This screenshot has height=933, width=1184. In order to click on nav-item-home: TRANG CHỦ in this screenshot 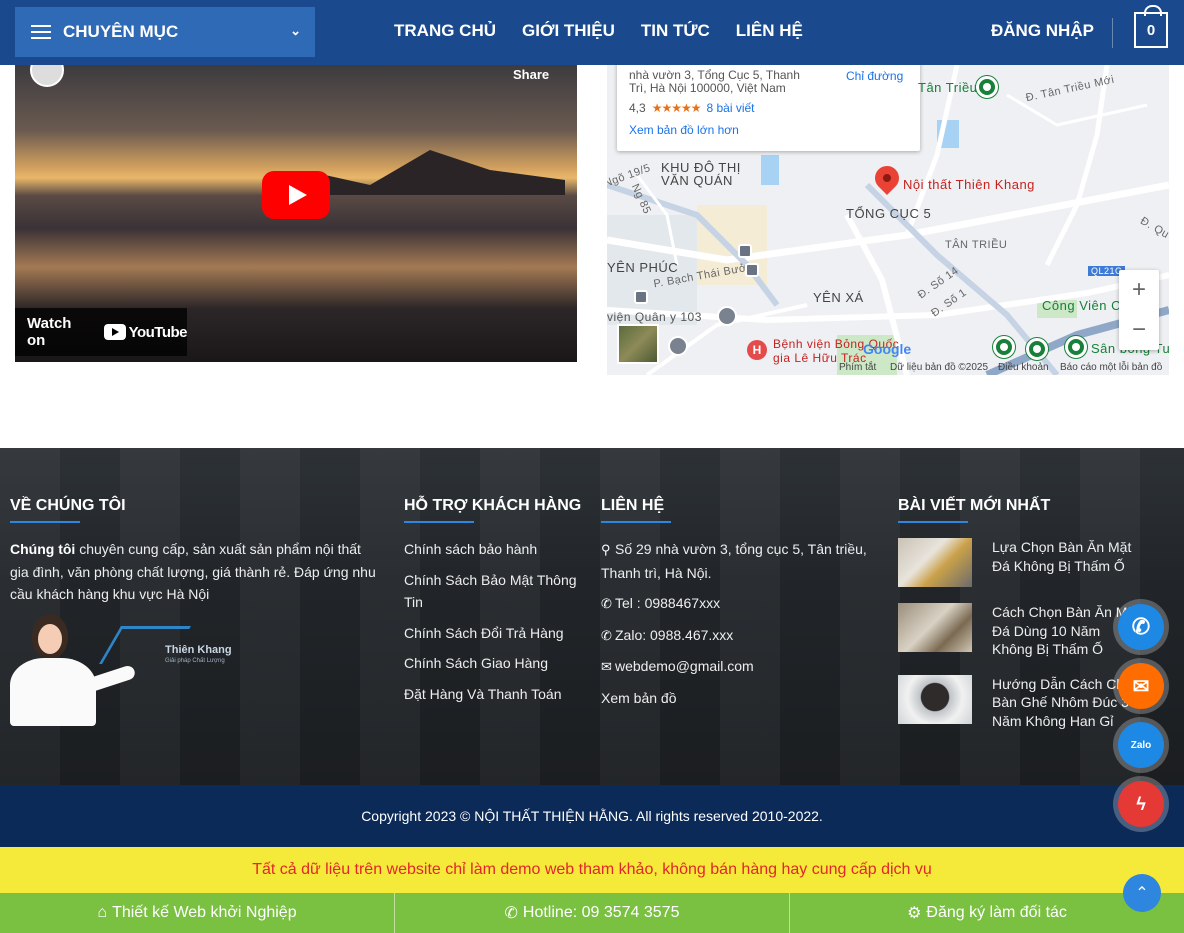, I will do `click(445, 31)`.